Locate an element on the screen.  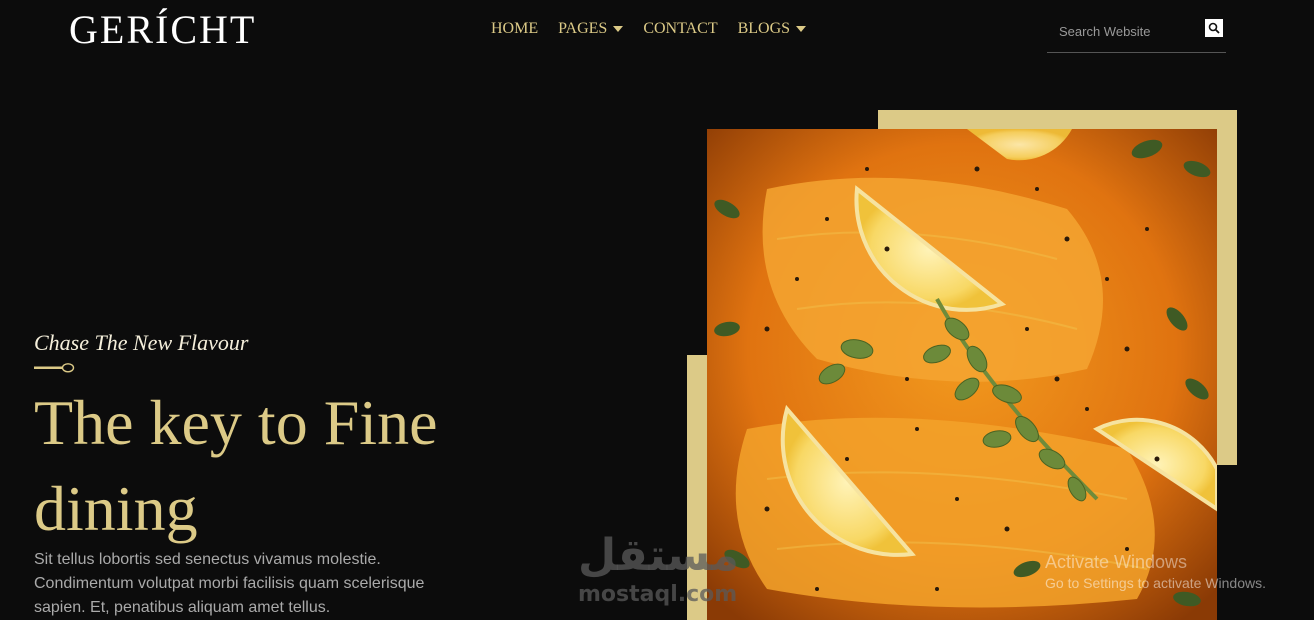
watermark-arabic: مستقل is located at coordinates (658, 555).